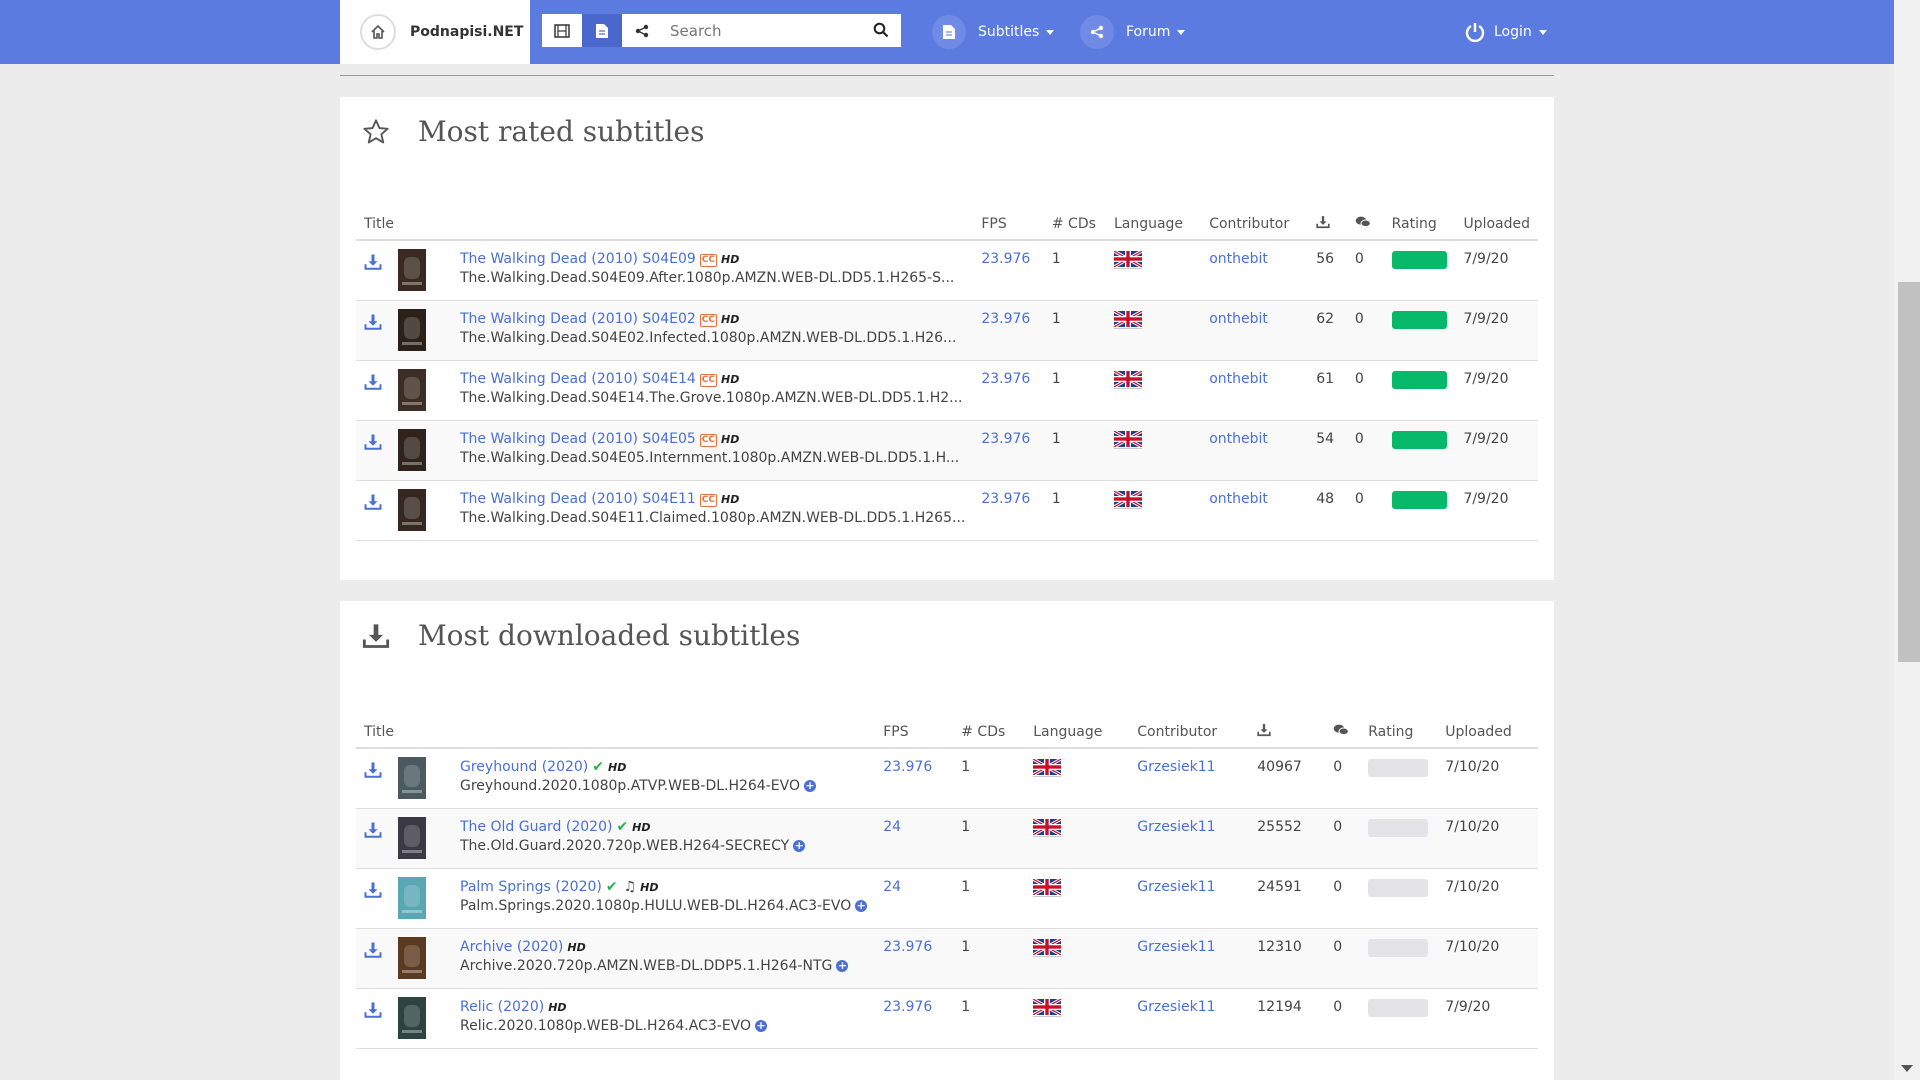 Image resolution: width=1920 pixels, height=1080 pixels. Describe the element at coordinates (1153, 260) in the screenshot. I see `uk-flag-icon` at that location.